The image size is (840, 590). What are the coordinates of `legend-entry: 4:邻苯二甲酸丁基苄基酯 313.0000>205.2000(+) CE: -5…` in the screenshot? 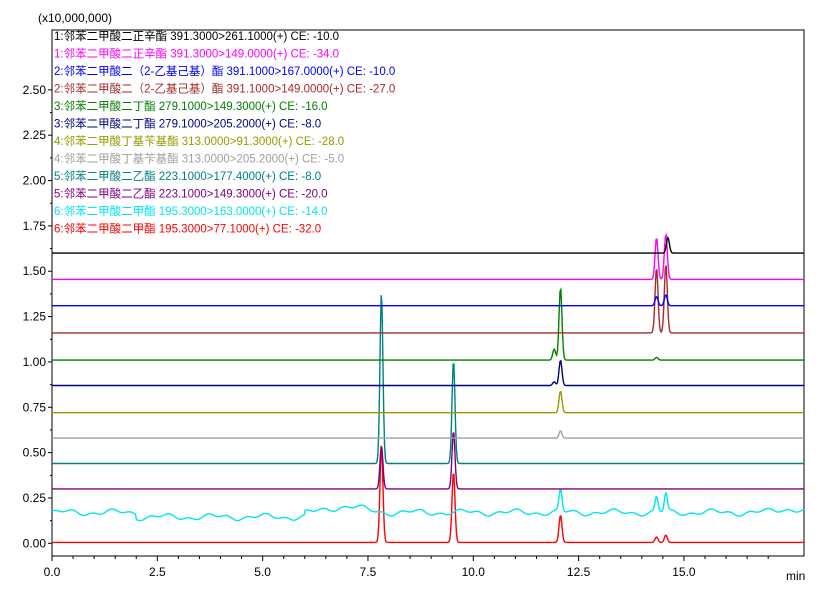 It's located at (199, 159).